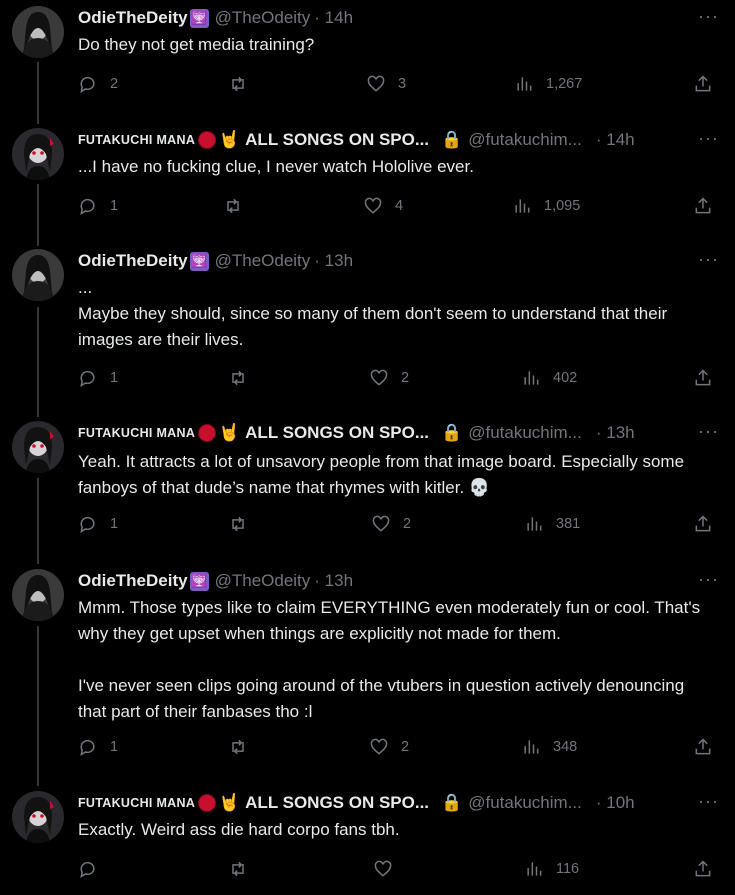  I want to click on view-count: 381, so click(568, 524).